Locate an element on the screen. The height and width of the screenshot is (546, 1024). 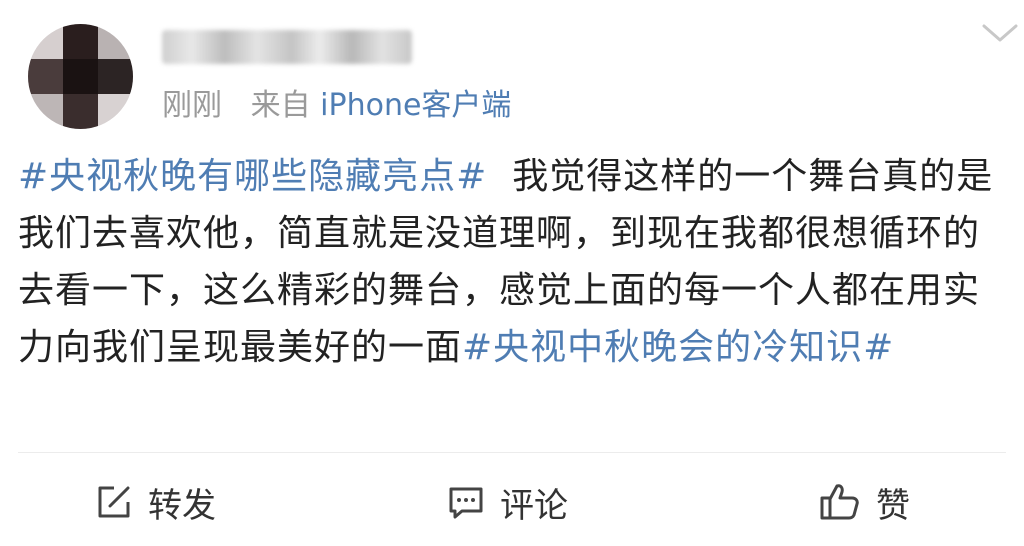
like-label: 赞 is located at coordinates (893, 505).